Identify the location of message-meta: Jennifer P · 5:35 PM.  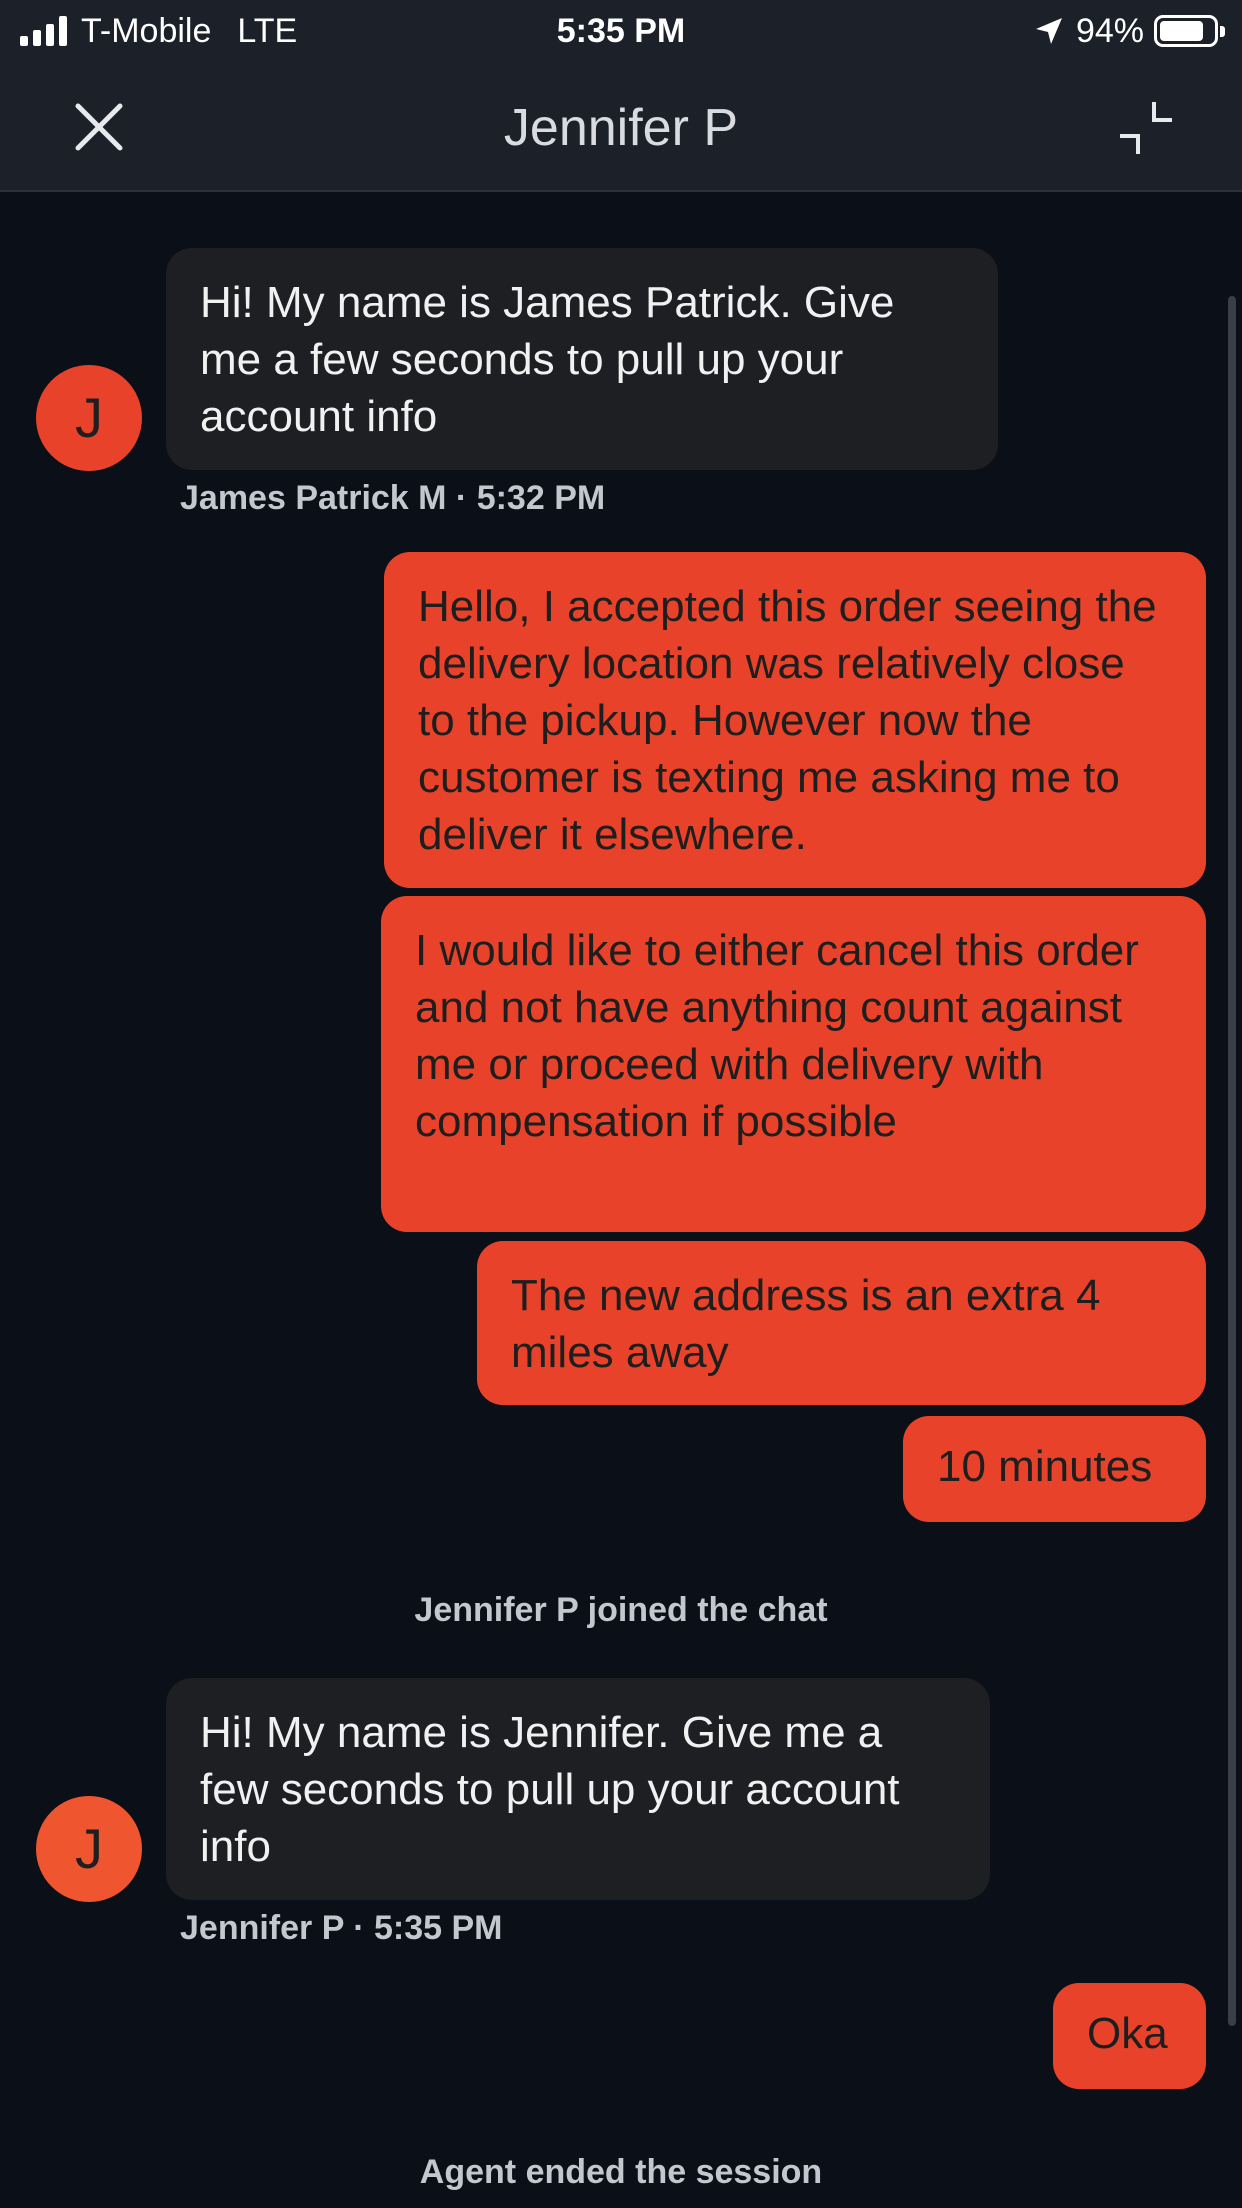
(341, 1928).